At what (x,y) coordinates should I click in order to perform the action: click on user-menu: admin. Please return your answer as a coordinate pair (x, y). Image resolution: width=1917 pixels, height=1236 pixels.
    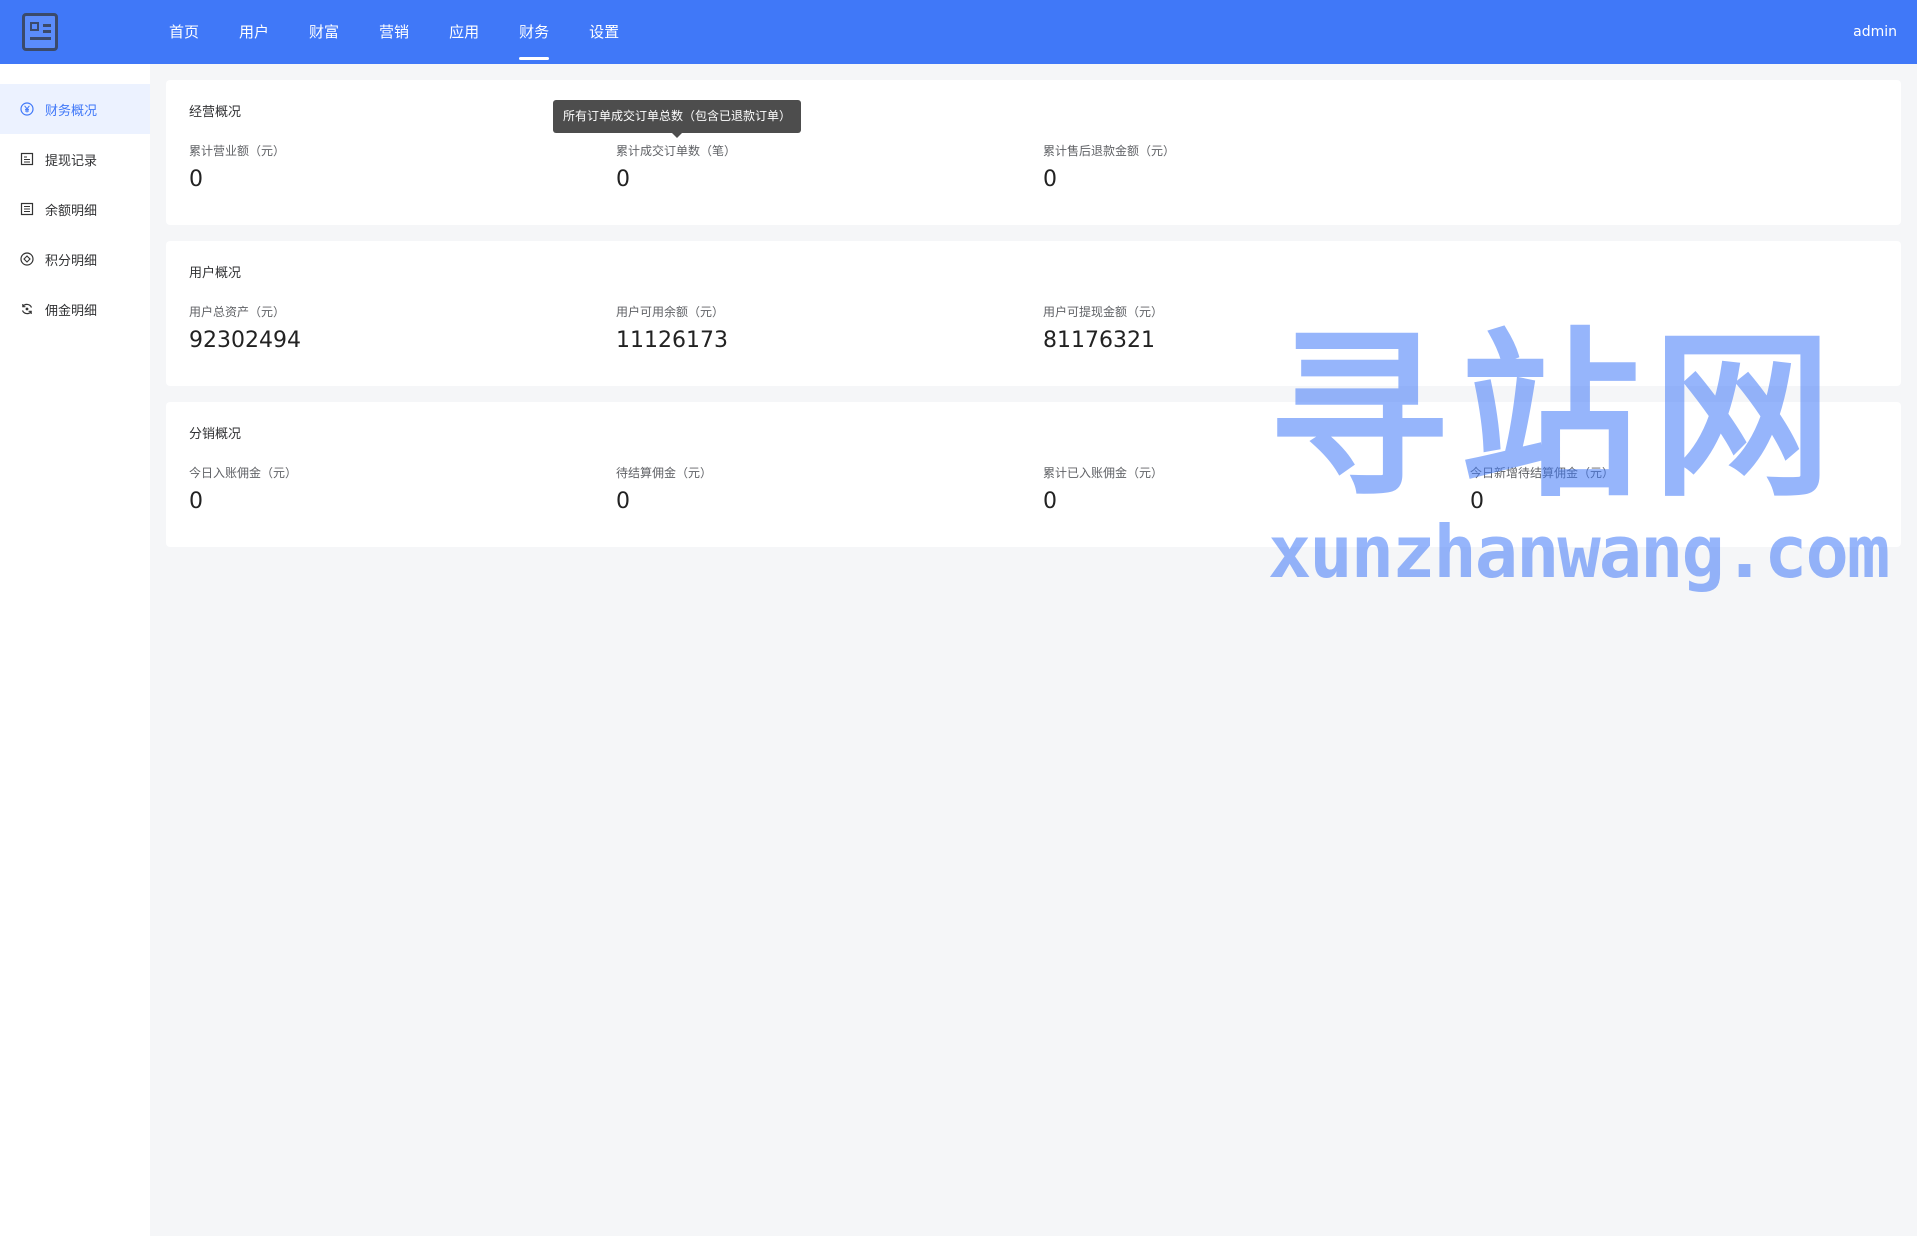
    Looking at the image, I should click on (1875, 32).